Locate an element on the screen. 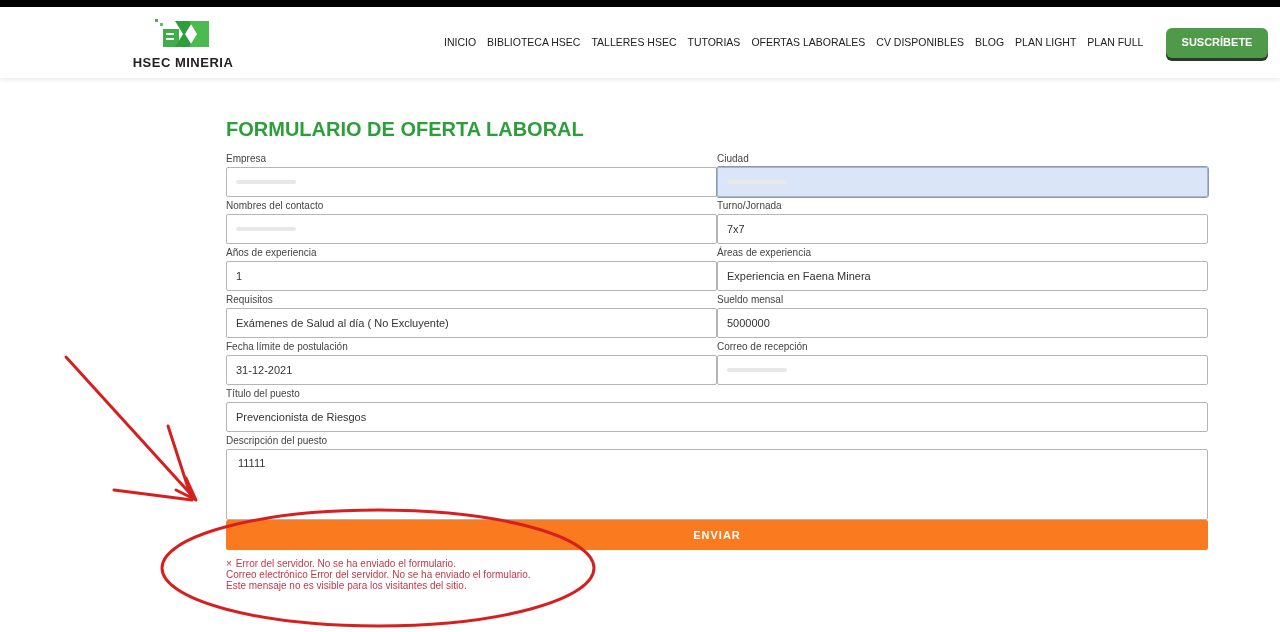 The image size is (1280, 632). input-field: 31-12-2021 is located at coordinates (471, 370).